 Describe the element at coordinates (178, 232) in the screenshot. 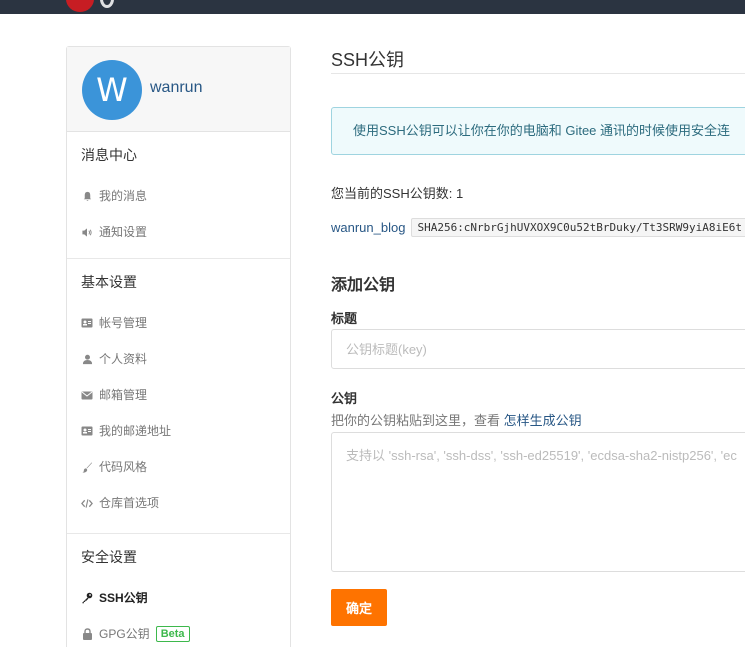

I see `sidebar-item-notification-settings: 通知设置` at that location.